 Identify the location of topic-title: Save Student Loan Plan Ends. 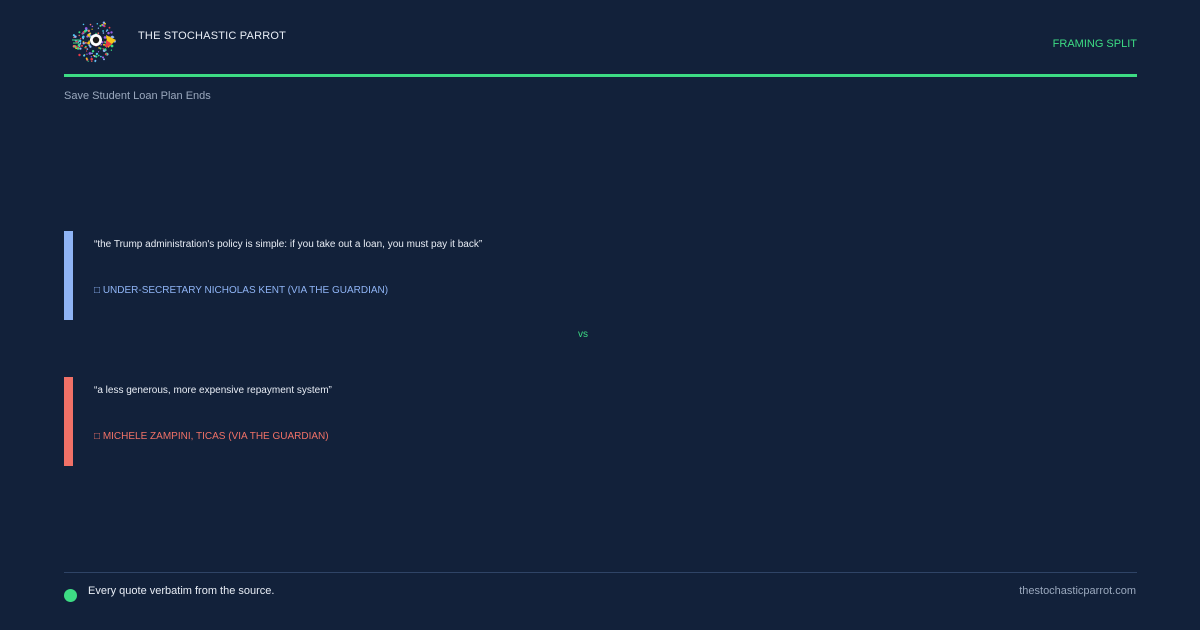
(137, 96).